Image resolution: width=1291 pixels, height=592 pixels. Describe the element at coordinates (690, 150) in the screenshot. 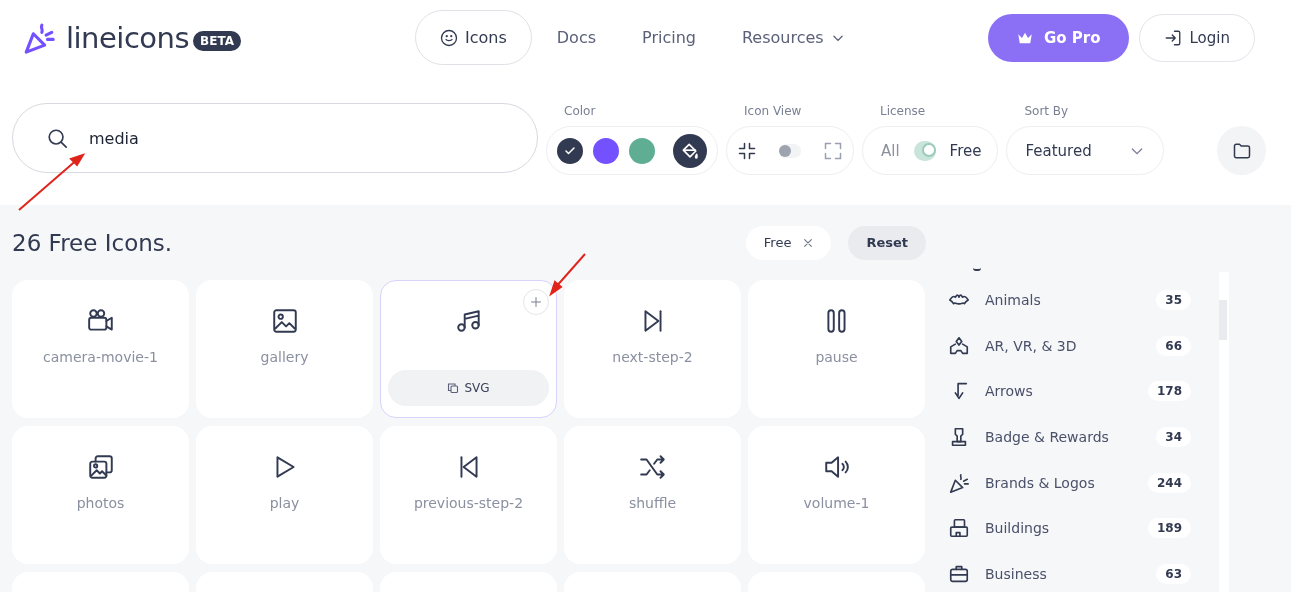

I see `paint-bucket-button` at that location.